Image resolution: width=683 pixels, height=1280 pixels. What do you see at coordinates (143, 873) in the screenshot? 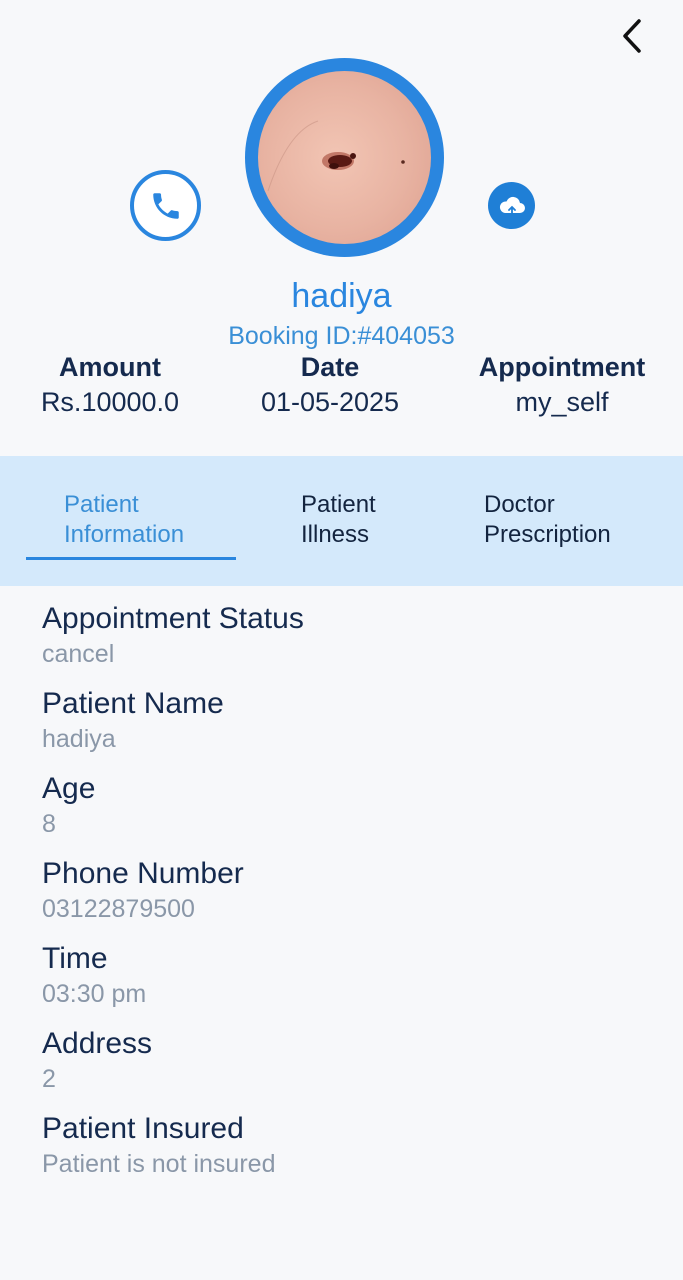
I see `field-label: Phone Number` at bounding box center [143, 873].